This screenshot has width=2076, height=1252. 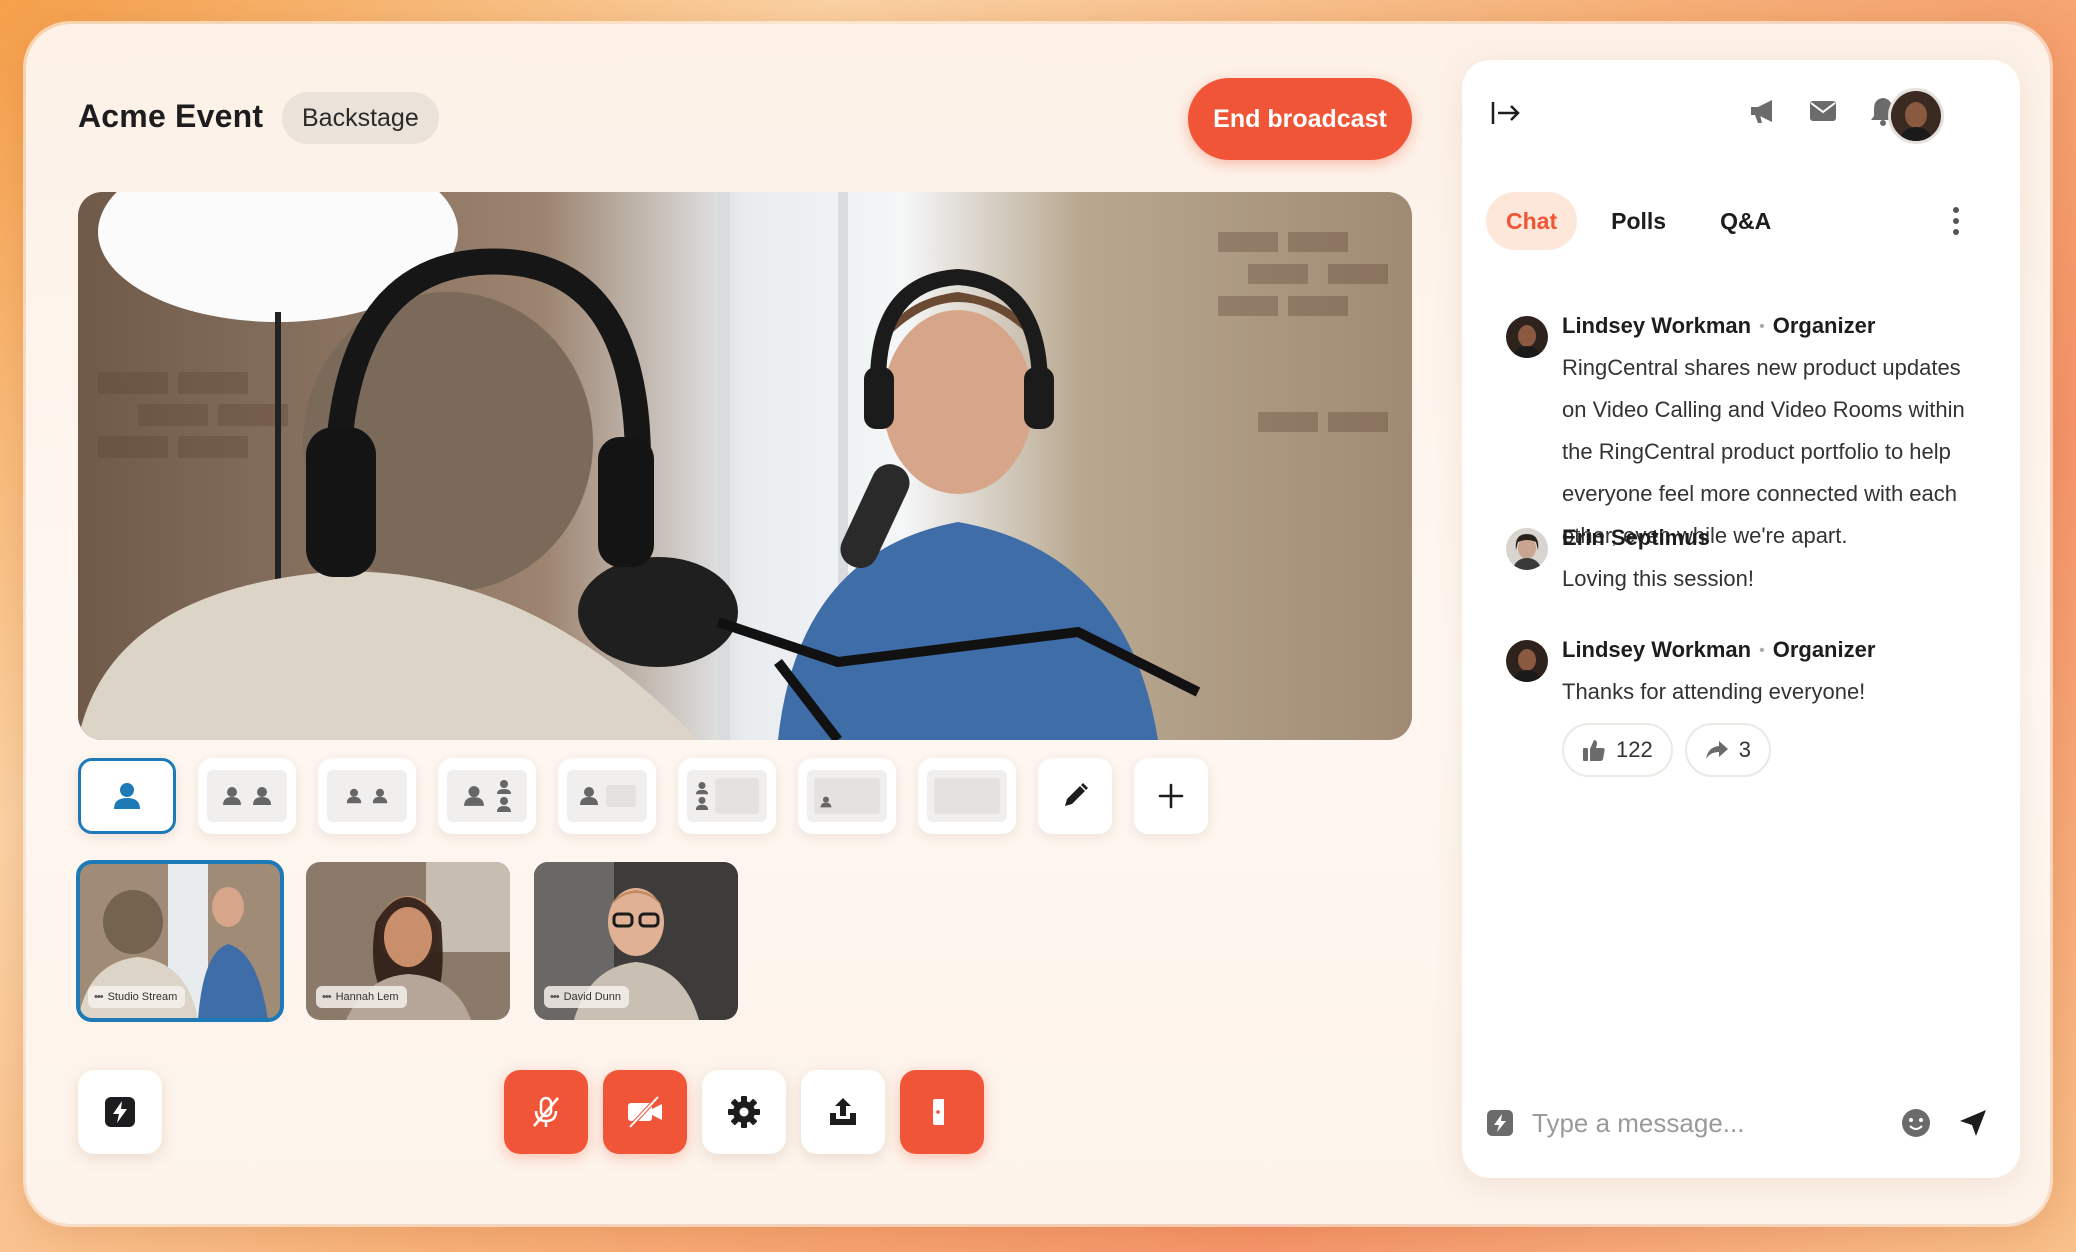 What do you see at coordinates (1916, 1123) in the screenshot?
I see `emoji-icon` at bounding box center [1916, 1123].